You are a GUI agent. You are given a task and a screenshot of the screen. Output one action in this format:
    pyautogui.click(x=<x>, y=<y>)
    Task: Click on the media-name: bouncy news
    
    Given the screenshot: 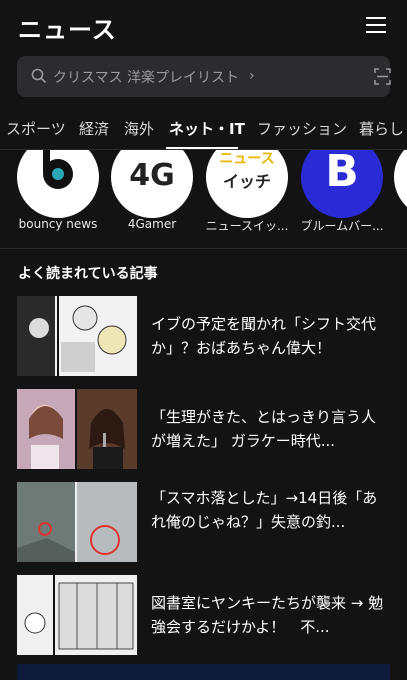 What is the action you would take?
    pyautogui.click(x=58, y=224)
    